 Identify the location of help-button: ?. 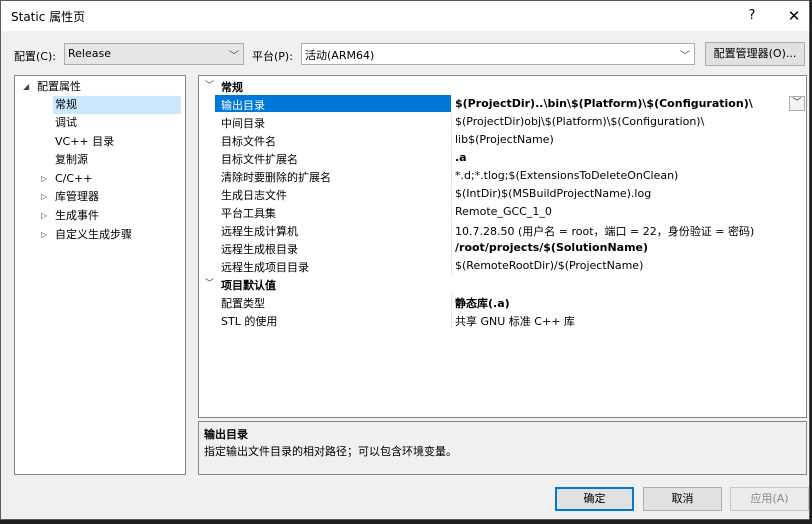
(752, 16).